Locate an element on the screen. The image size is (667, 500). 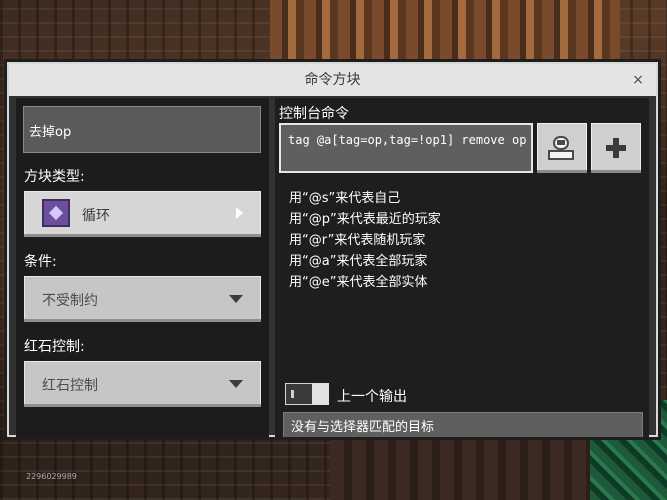
condition-dropdown: 不受制约 is located at coordinates (142, 299).